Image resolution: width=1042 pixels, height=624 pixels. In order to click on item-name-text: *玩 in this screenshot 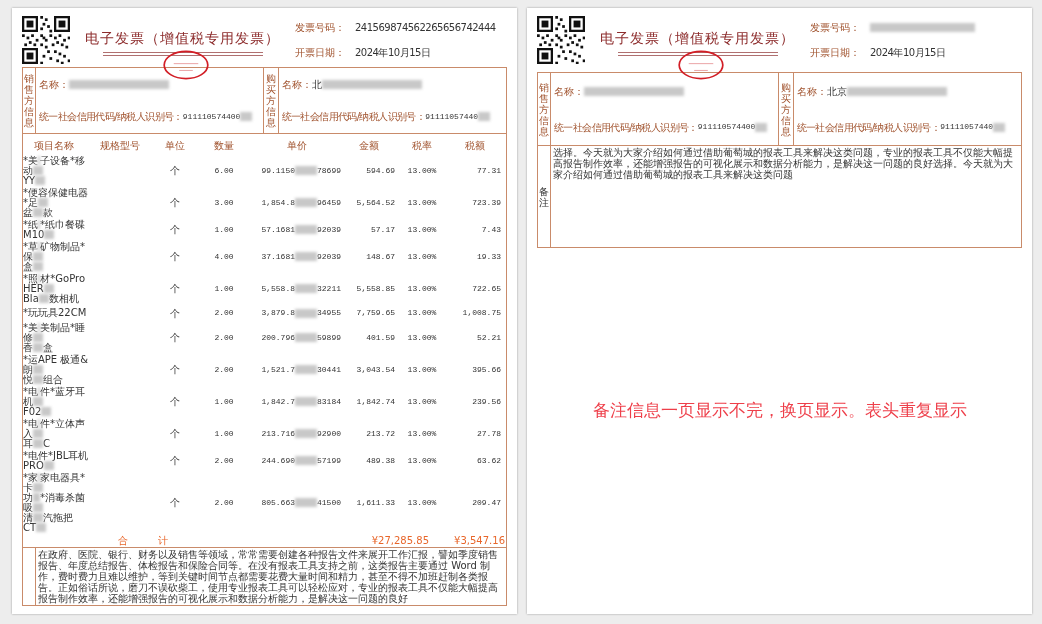, I will do `click(30, 313)`.